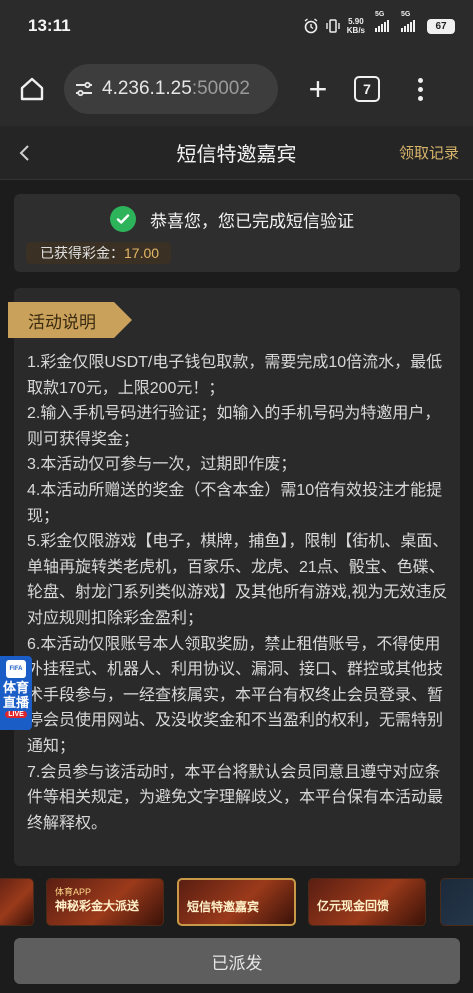 The image size is (473, 993). Describe the element at coordinates (15, 687) in the screenshot. I see `live-badge-line1: 体育` at that location.